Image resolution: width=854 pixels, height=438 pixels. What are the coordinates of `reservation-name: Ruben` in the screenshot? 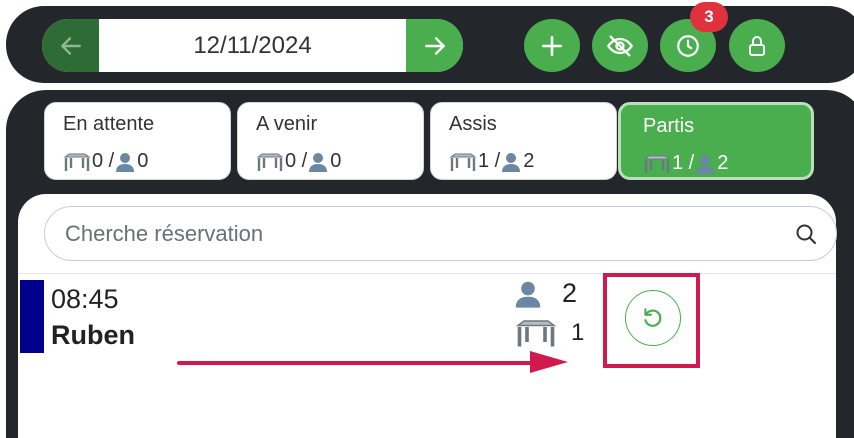 It's located at (93, 335).